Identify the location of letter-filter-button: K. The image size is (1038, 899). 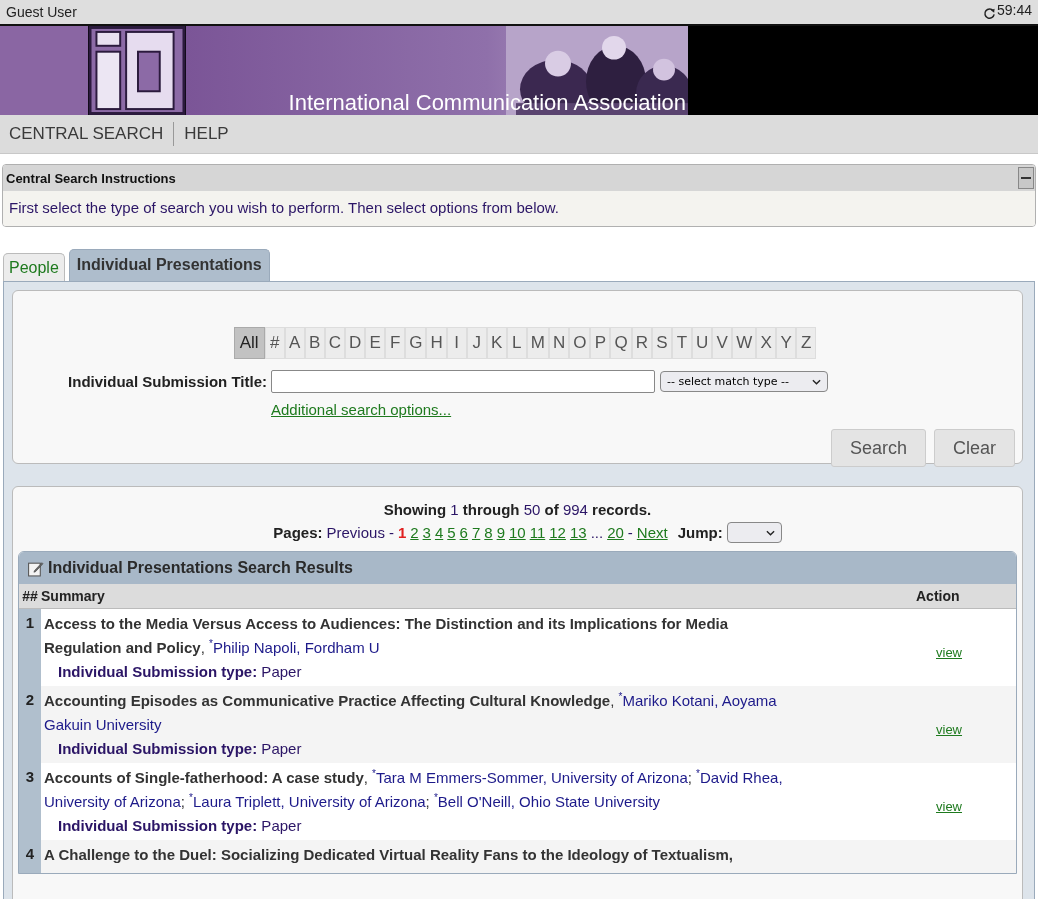
(496, 343).